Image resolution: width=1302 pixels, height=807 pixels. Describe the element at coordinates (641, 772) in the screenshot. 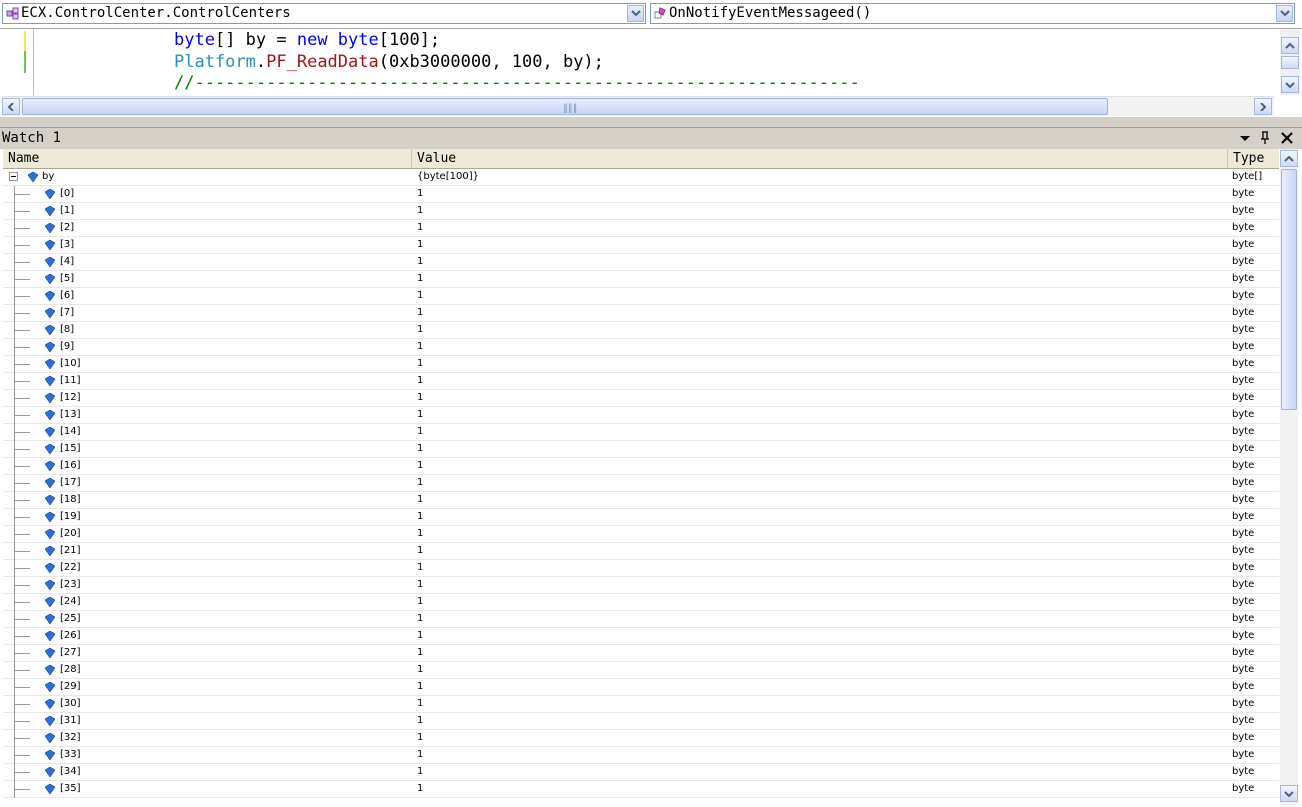

I see `watch-item-row: [34] 1 byte` at that location.